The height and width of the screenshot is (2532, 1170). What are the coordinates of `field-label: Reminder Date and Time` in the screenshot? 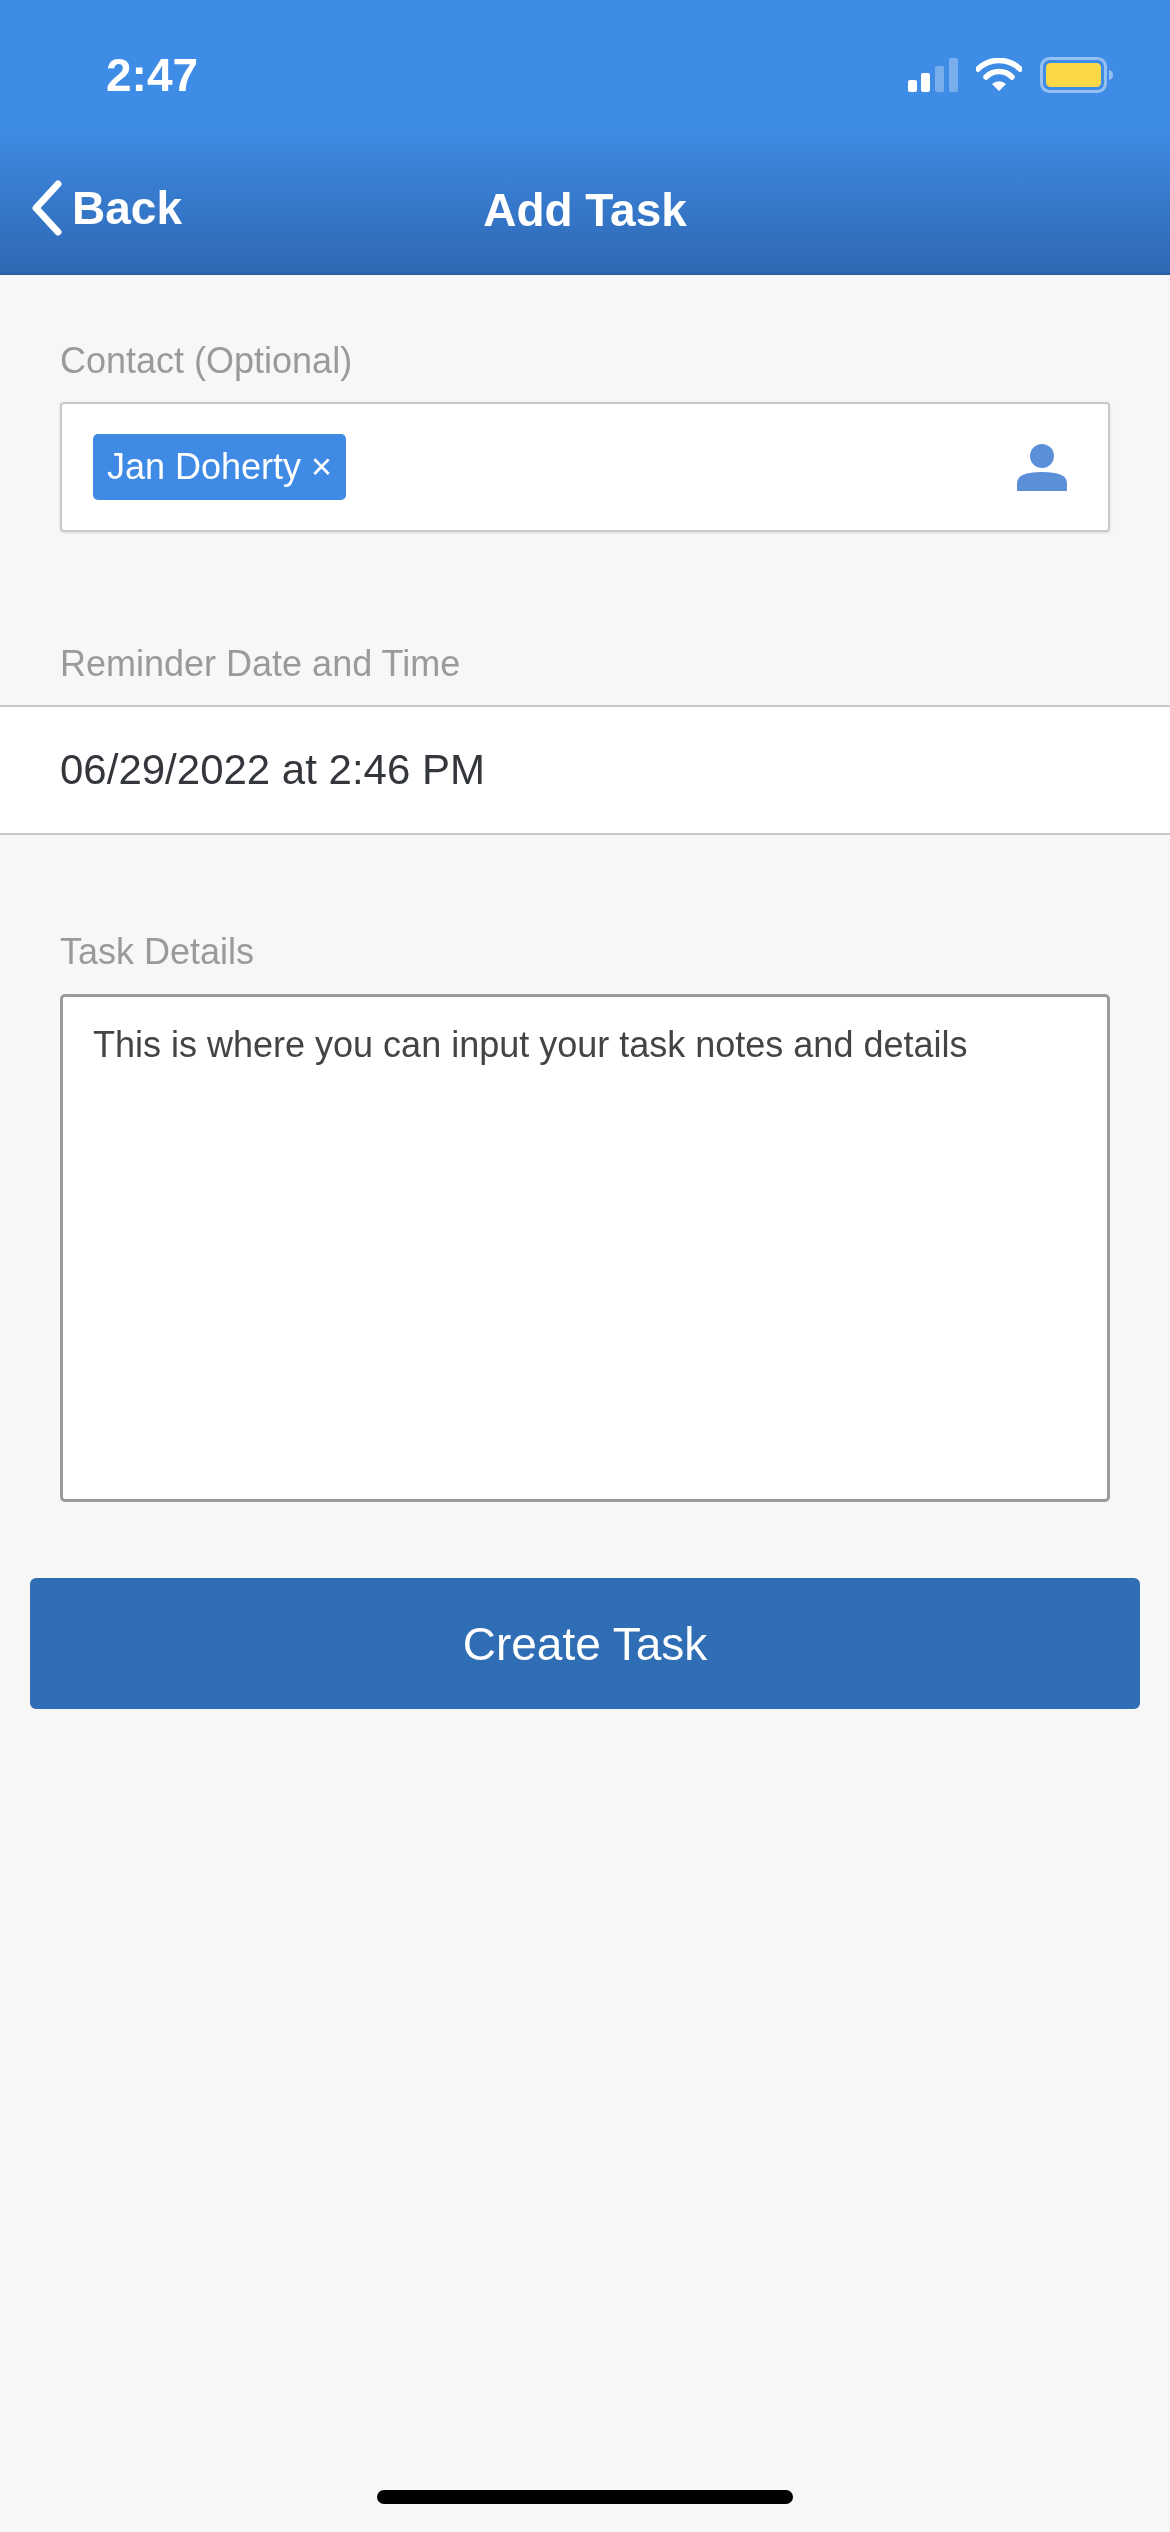 It's located at (260, 663).